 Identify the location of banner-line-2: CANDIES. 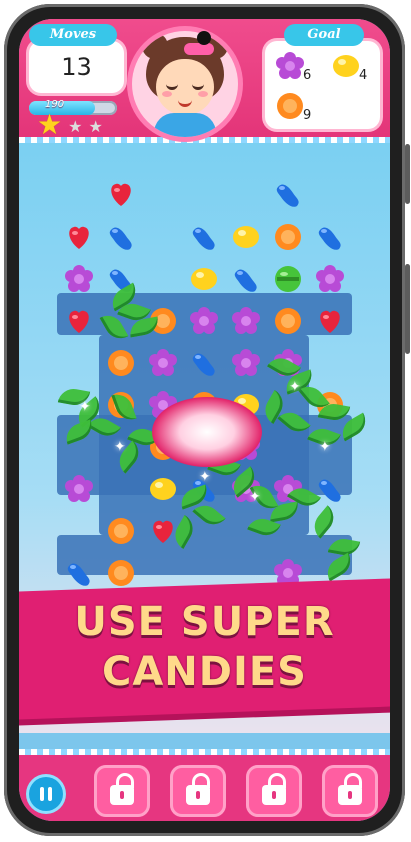
(204, 672).